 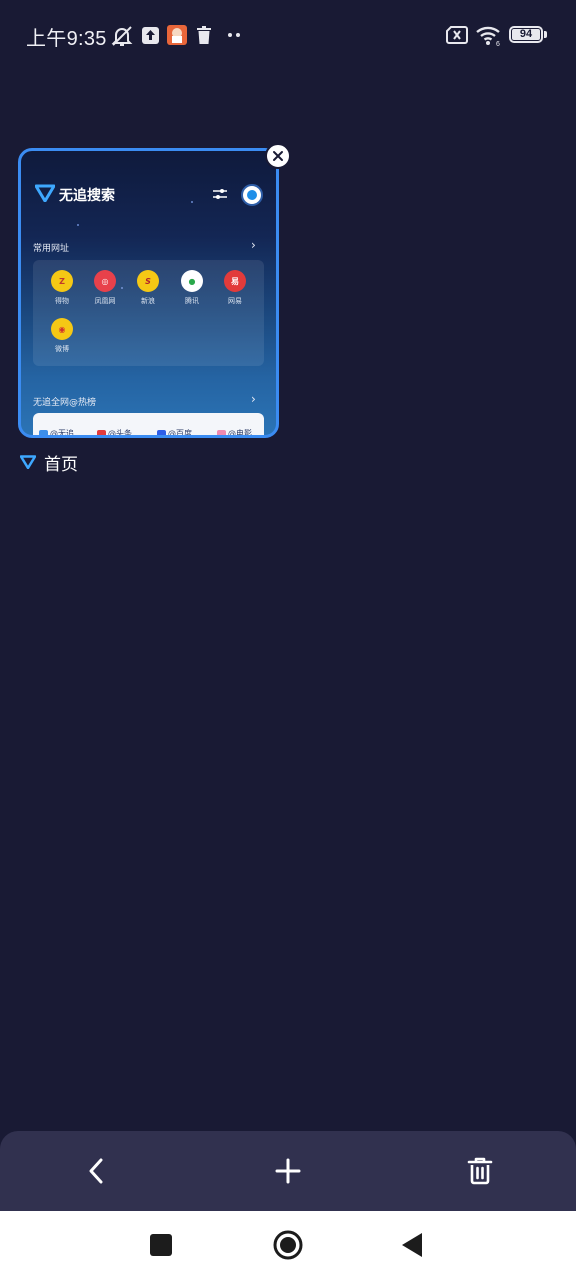 What do you see at coordinates (105, 301) in the screenshot?
I see `site-label: 凤凰网` at bounding box center [105, 301].